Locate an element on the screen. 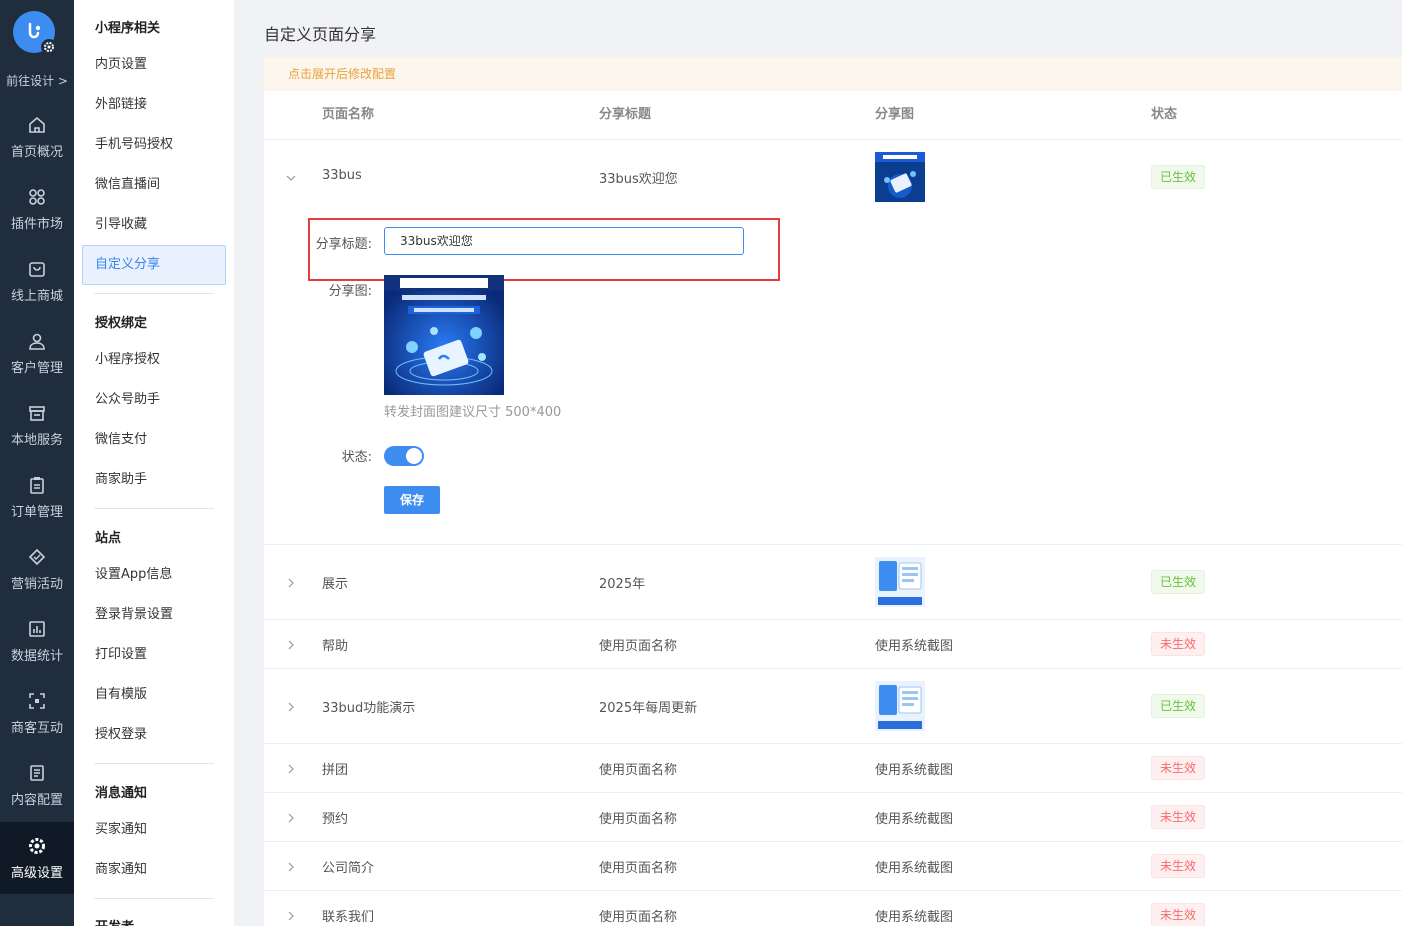 This screenshot has width=1402, height=926. col-header-status: 状态 is located at coordinates (1164, 114).